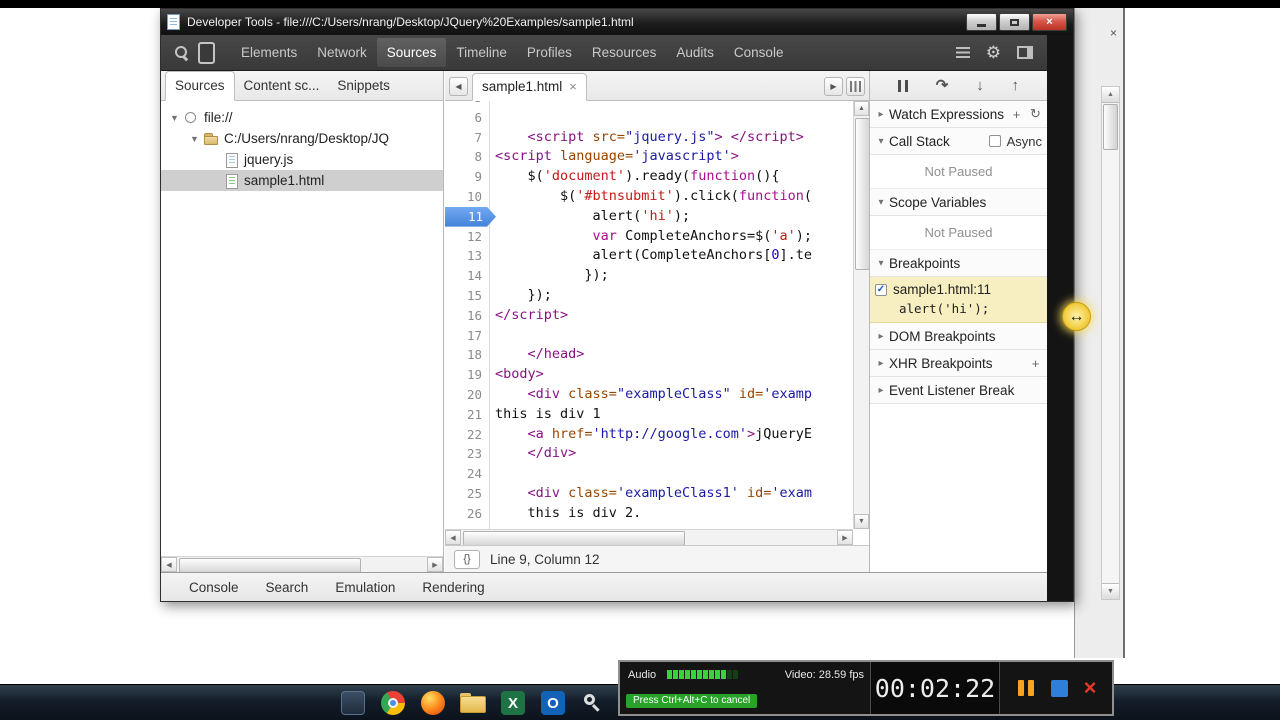 The height and width of the screenshot is (720, 1280). What do you see at coordinates (593, 703) in the screenshot?
I see `taskbar-search-icon` at bounding box center [593, 703].